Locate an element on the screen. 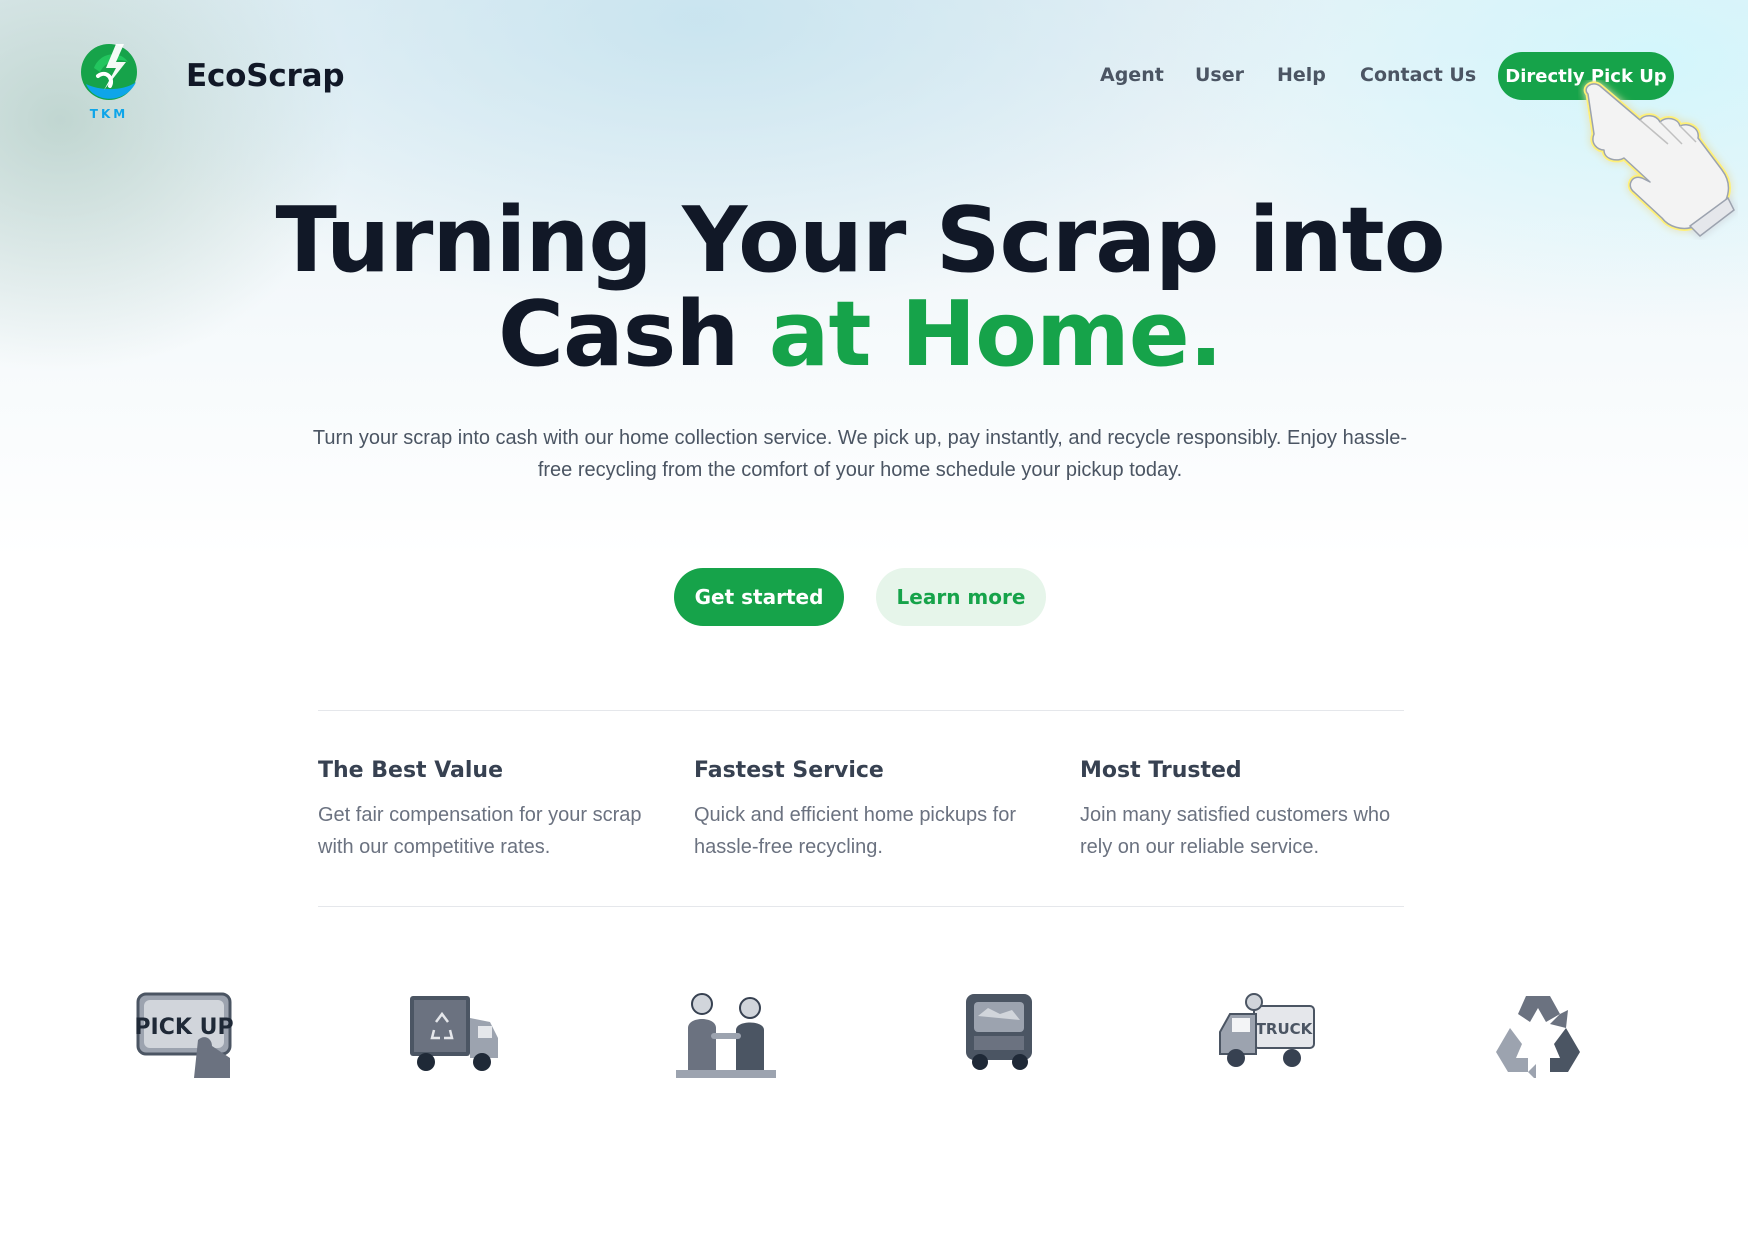 The height and width of the screenshot is (1240, 1748). nav-user: User is located at coordinates (1219, 75).